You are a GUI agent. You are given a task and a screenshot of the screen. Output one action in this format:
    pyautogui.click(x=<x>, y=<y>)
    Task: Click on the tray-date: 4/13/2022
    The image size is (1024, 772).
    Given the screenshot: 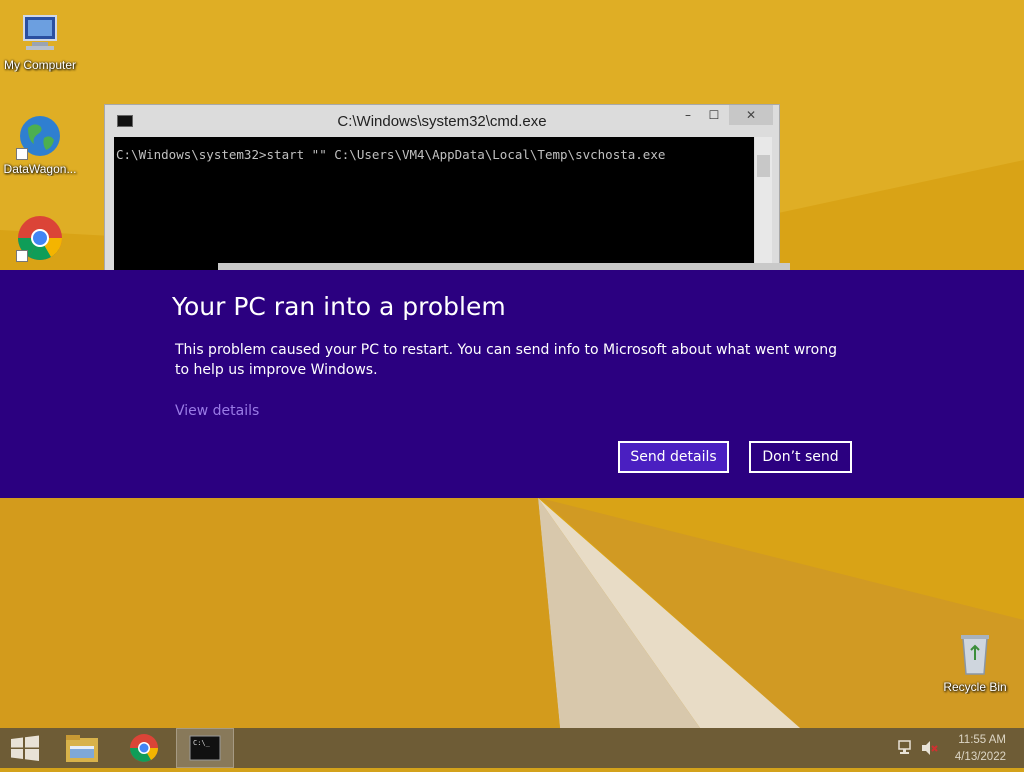 What is the action you would take?
    pyautogui.click(x=980, y=757)
    